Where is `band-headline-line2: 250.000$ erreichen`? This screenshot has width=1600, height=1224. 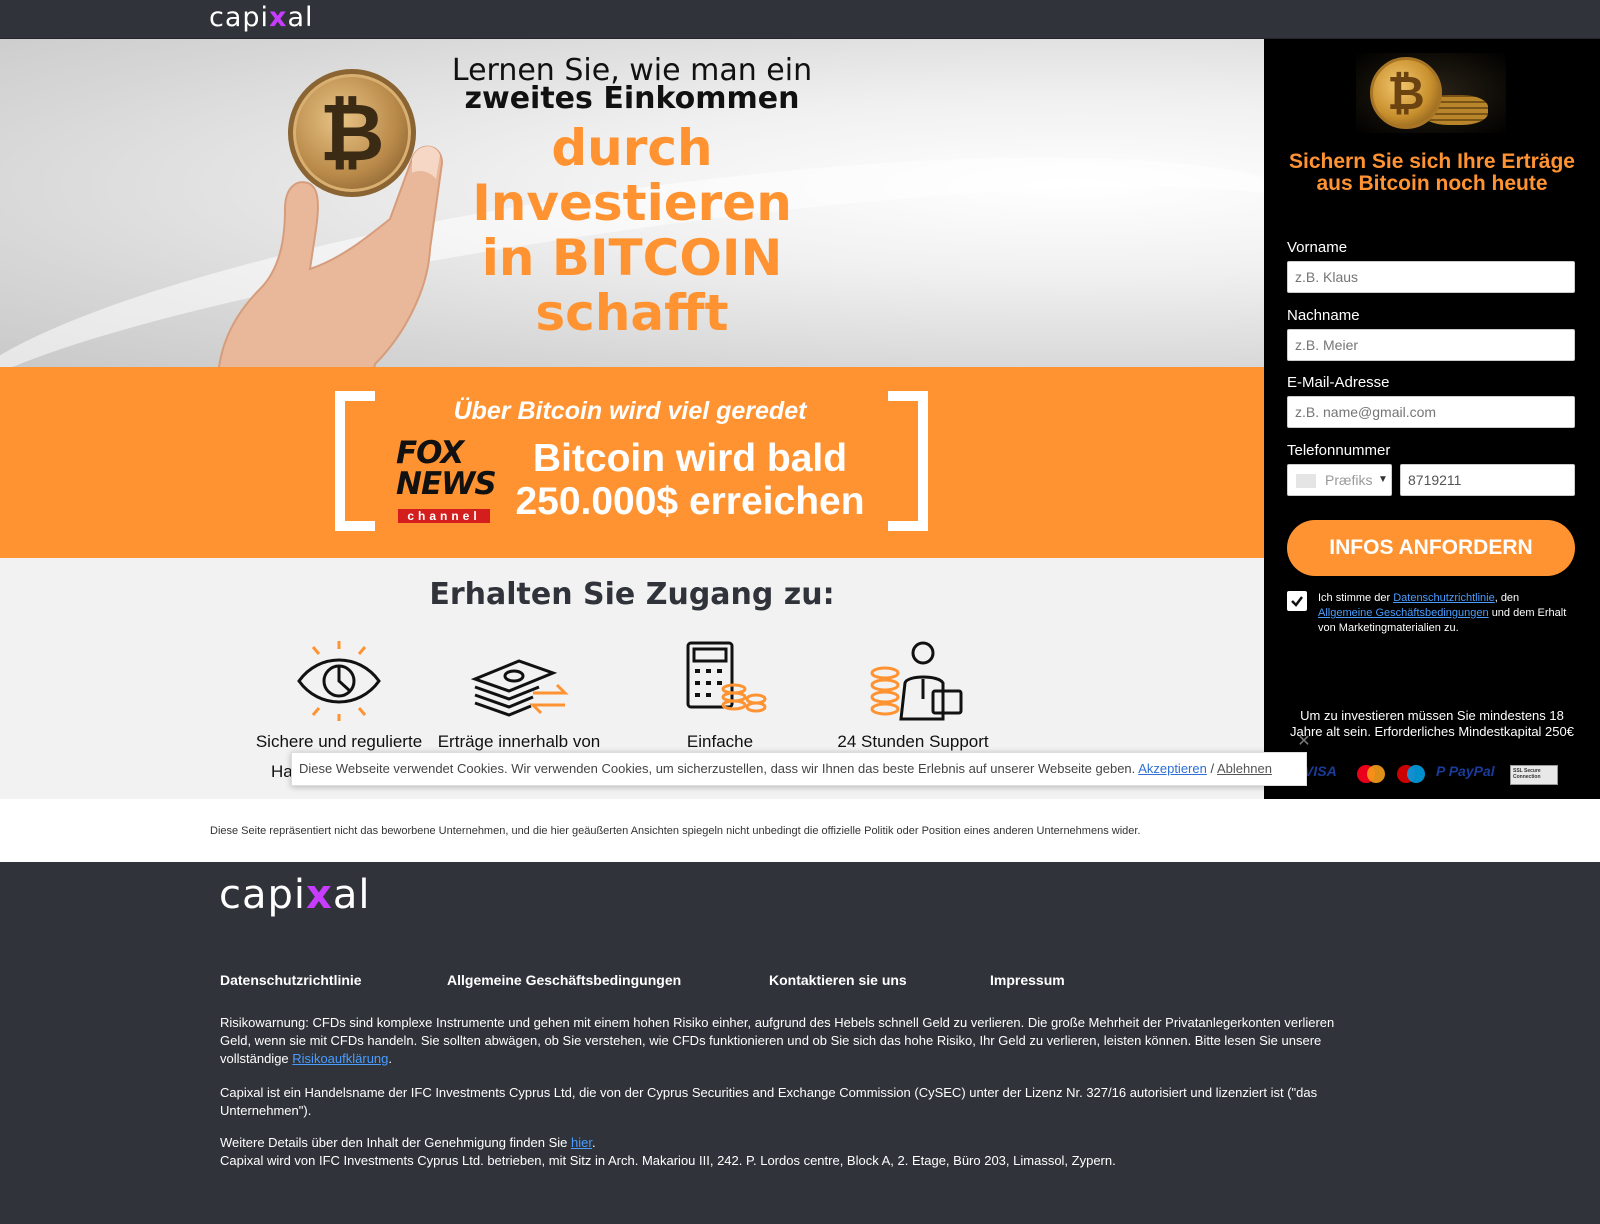 band-headline-line2: 250.000$ erreichen is located at coordinates (690, 501).